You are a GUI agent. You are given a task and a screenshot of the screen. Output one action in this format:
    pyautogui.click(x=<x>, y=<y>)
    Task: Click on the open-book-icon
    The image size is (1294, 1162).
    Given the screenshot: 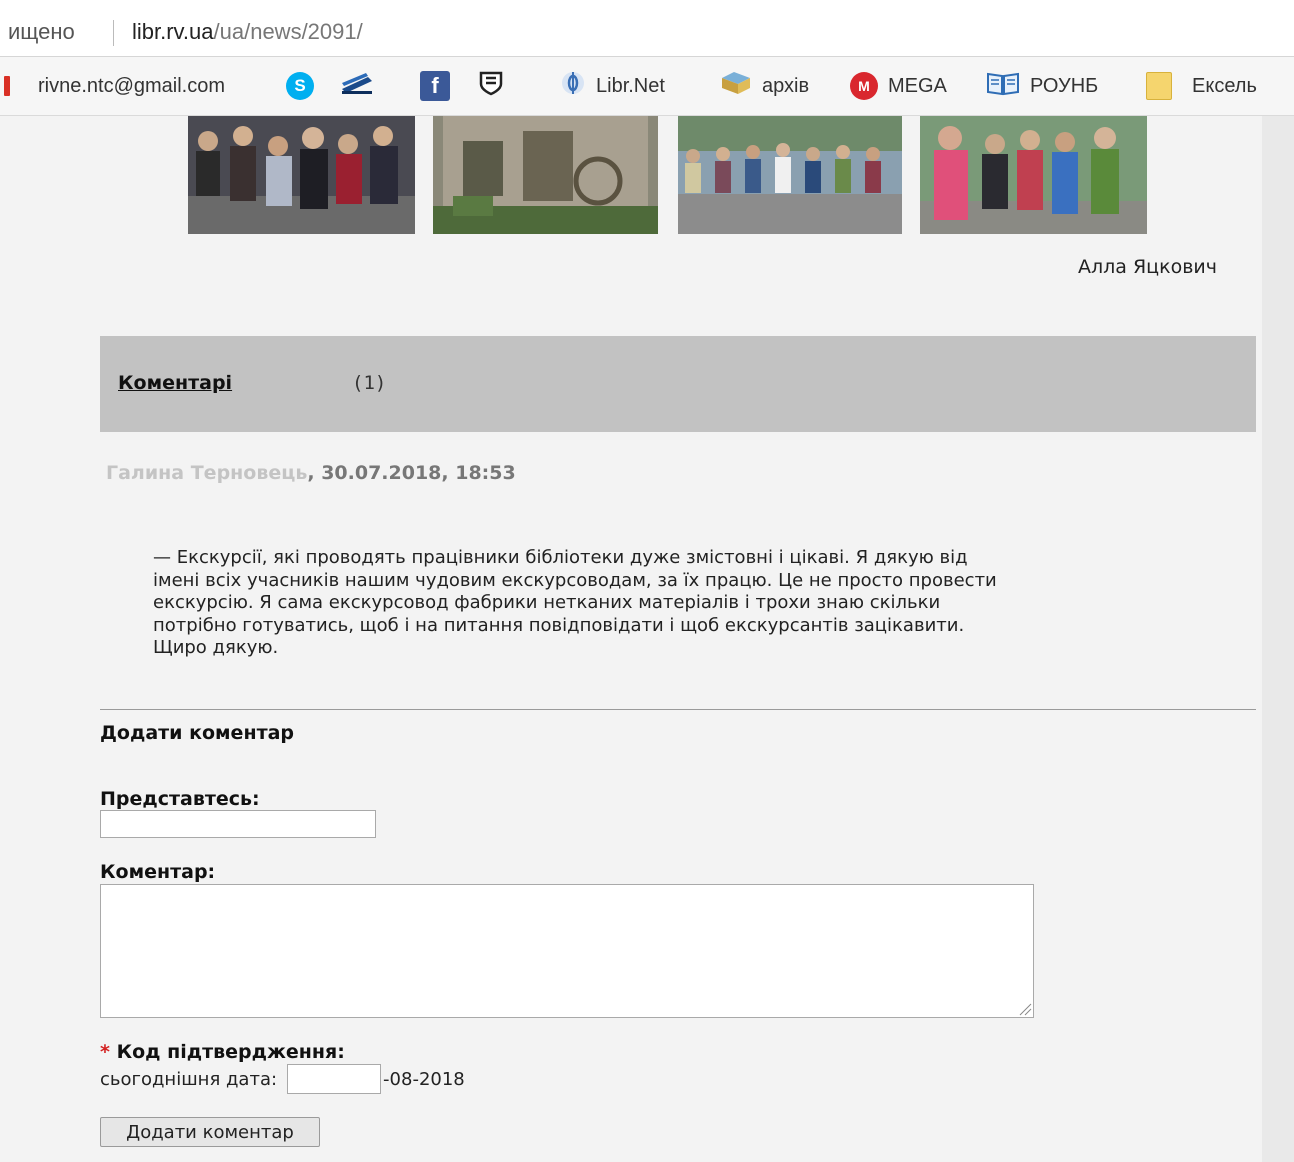 What is the action you would take?
    pyautogui.click(x=1003, y=86)
    